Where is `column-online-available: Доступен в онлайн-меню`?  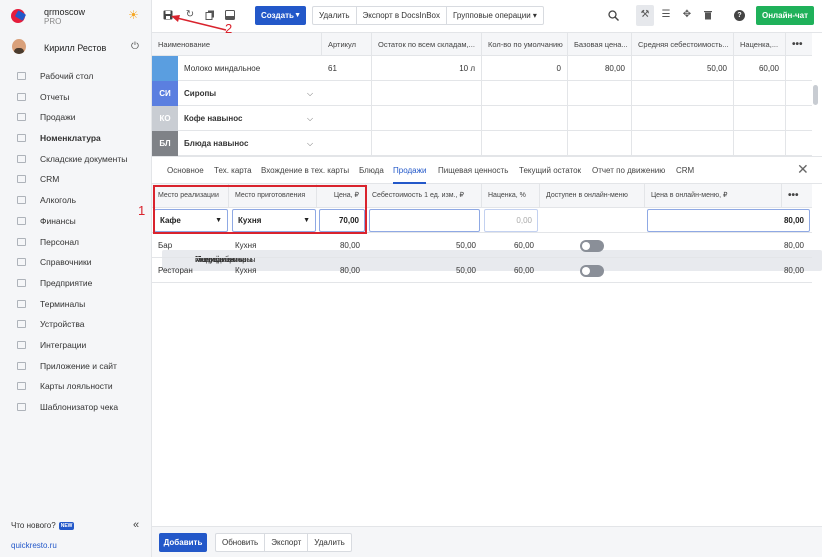 column-online-available: Доступен в онлайн-меню is located at coordinates (592, 196).